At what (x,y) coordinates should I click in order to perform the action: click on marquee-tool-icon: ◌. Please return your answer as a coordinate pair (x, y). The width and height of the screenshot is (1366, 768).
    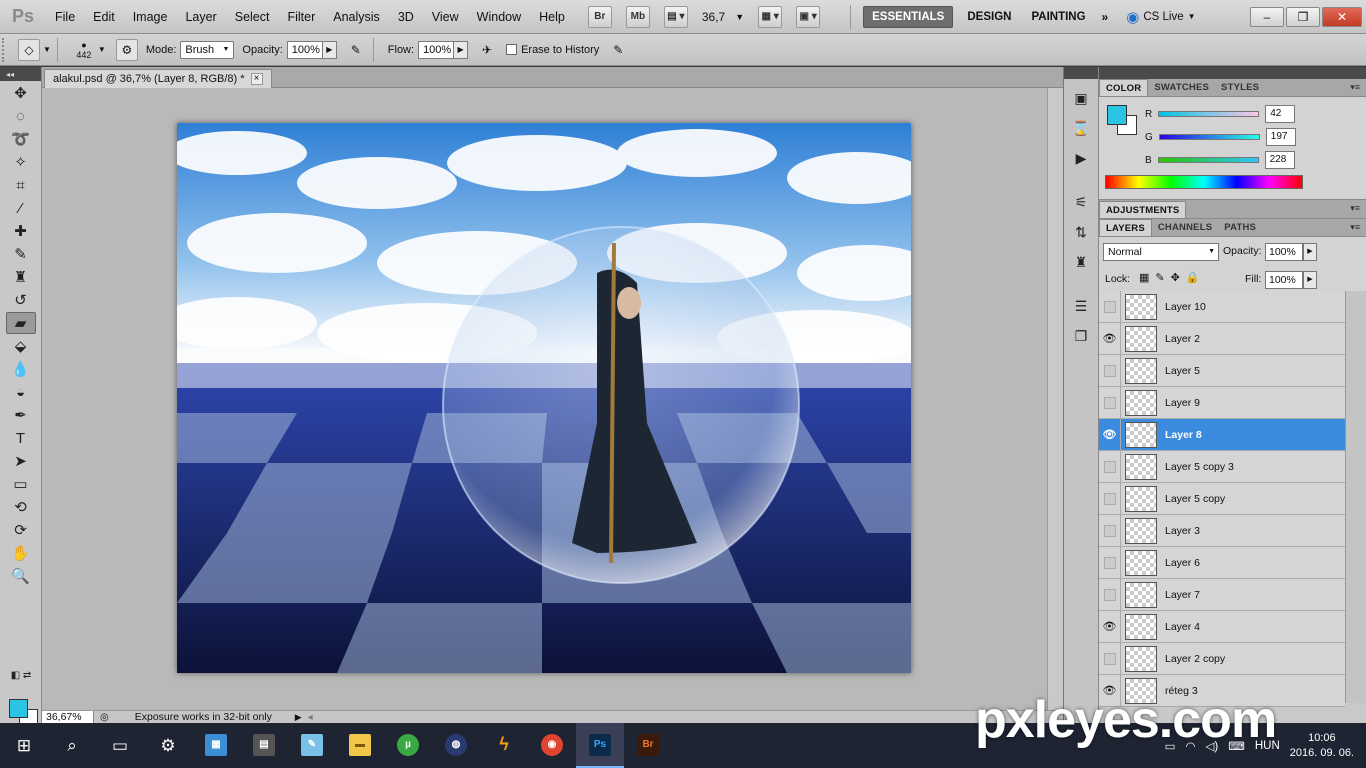
    Looking at the image, I should click on (21, 116).